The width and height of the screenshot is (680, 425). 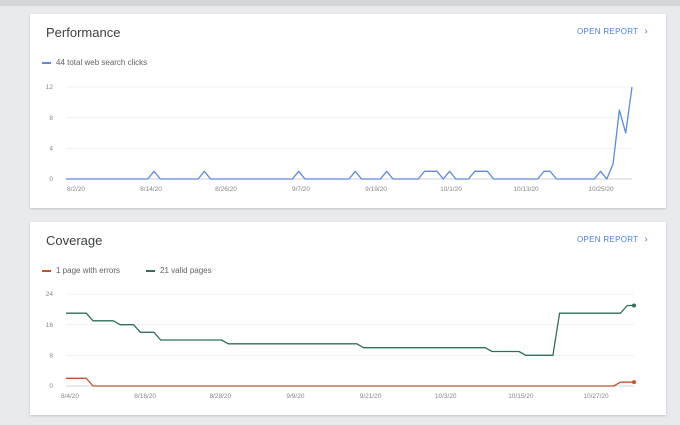 What do you see at coordinates (51, 149) in the screenshot?
I see `y-tick-label: 4` at bounding box center [51, 149].